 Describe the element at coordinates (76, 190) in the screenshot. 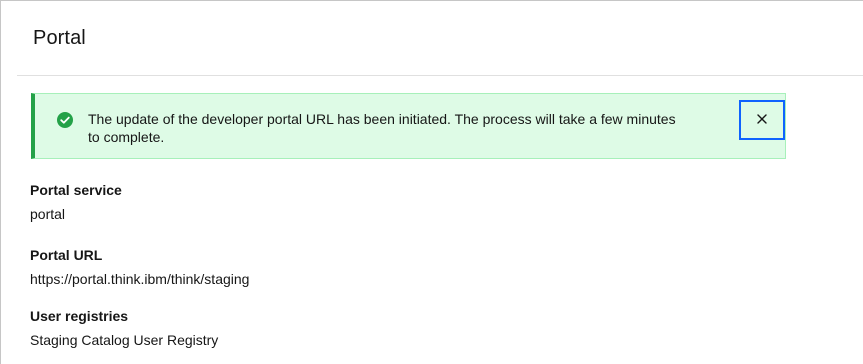

I see `portal-service-label: Portal service` at that location.